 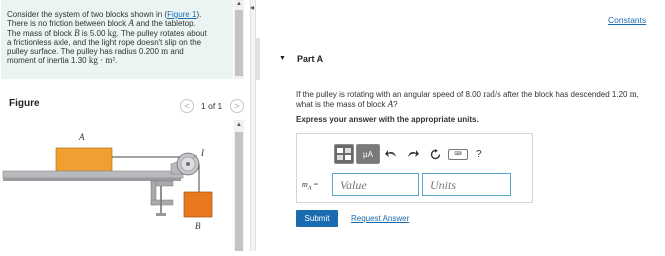 I want to click on problem-text: ., so click(x=116, y=61).